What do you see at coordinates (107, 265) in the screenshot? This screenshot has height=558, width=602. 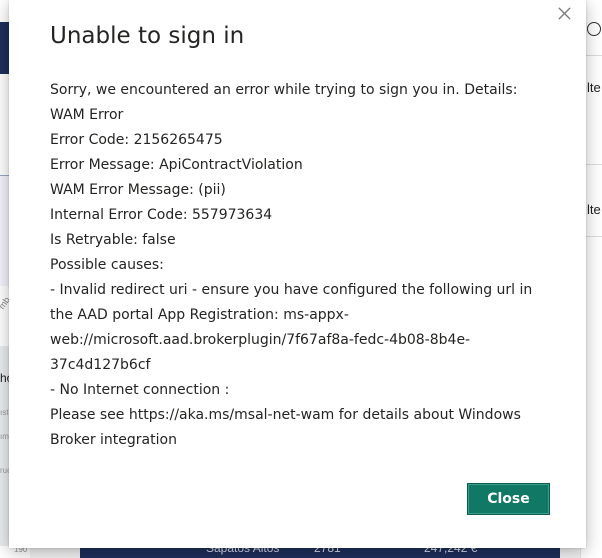 I see `error-line: Possible causes:` at bounding box center [107, 265].